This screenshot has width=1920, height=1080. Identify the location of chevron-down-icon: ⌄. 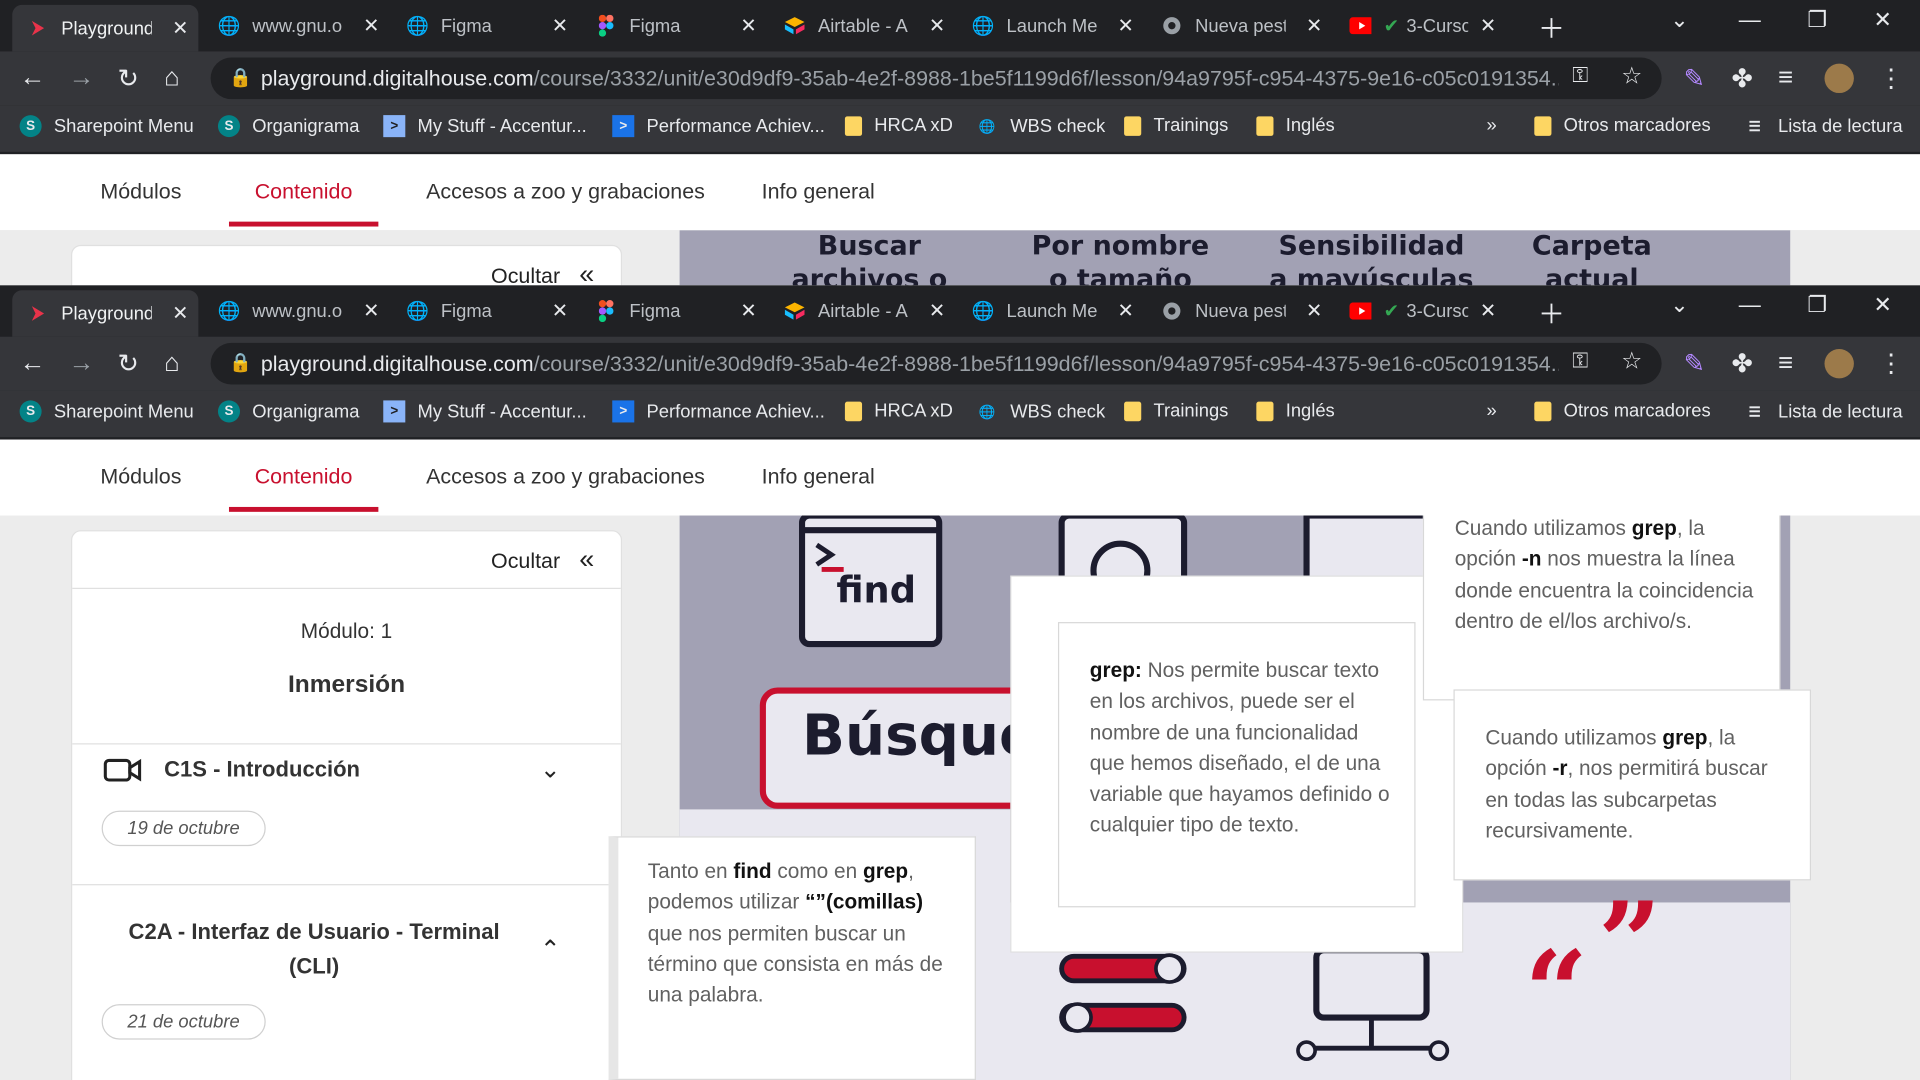
(550, 769).